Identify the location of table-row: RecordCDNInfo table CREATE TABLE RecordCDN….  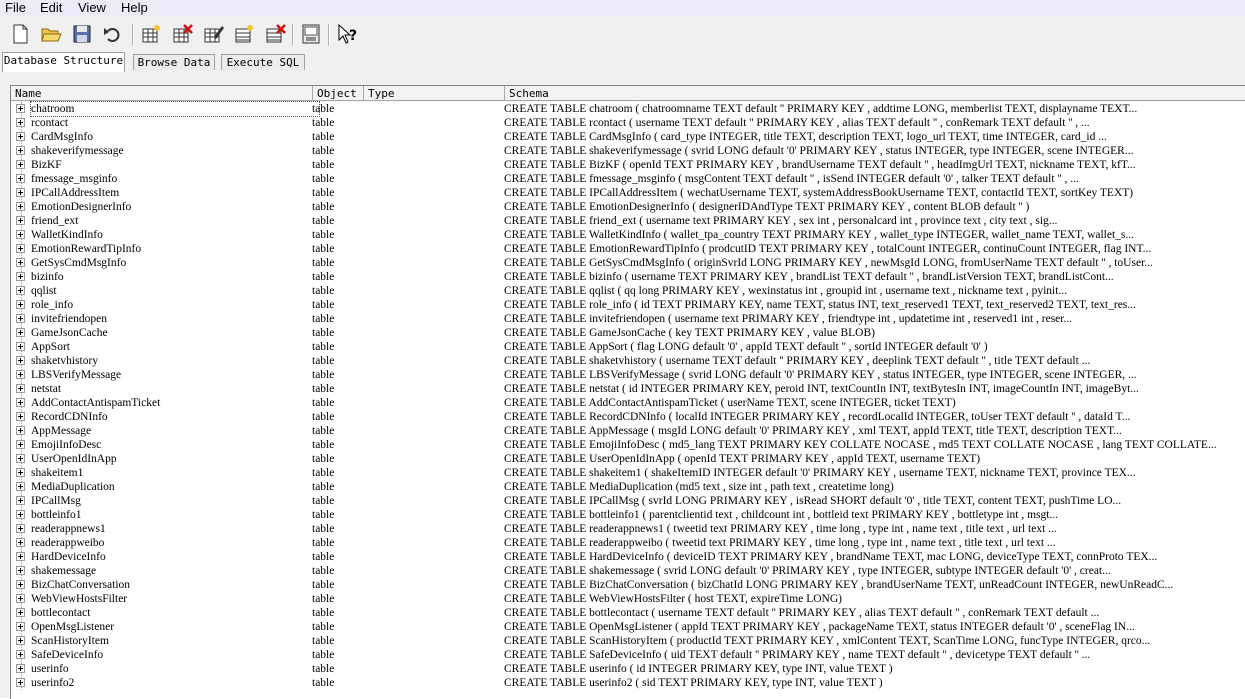
(628, 417).